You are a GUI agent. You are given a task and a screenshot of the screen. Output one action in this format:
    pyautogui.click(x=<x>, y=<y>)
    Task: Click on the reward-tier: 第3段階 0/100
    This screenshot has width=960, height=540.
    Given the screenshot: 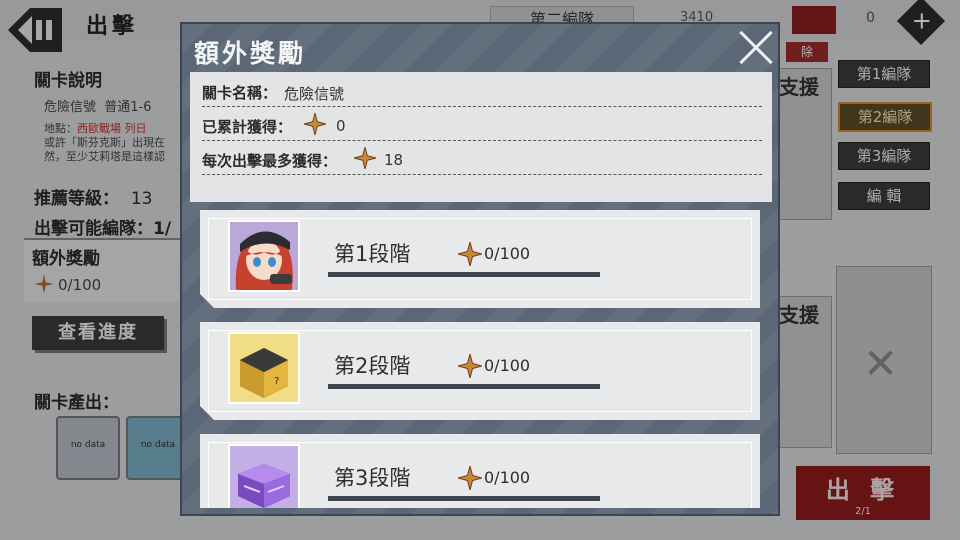 What is the action you would take?
    pyautogui.click(x=480, y=471)
    